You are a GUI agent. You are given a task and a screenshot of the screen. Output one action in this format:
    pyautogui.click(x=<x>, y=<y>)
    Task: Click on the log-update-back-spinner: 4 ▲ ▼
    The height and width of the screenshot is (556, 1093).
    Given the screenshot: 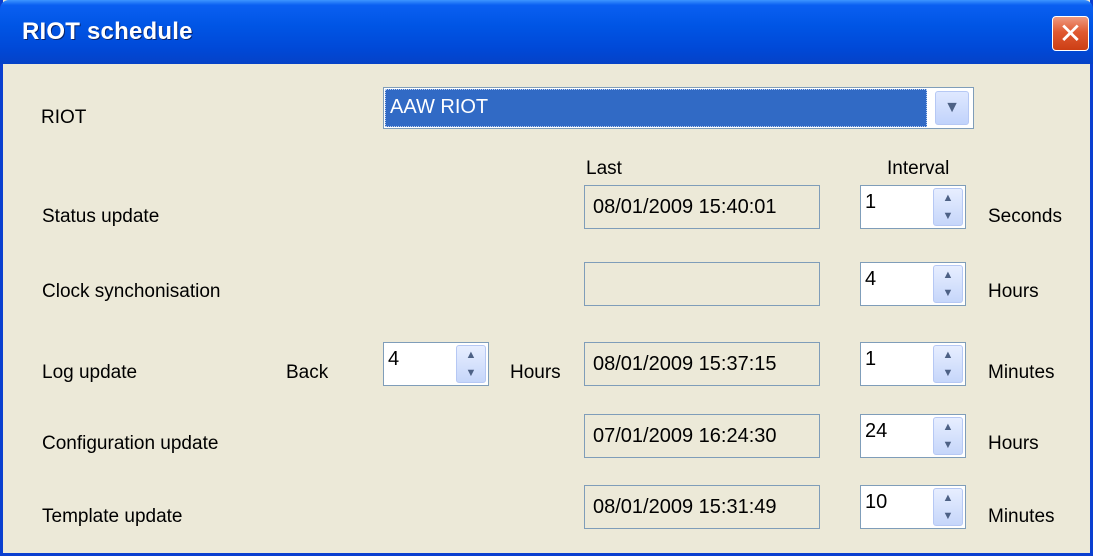 What is the action you would take?
    pyautogui.click(x=436, y=364)
    